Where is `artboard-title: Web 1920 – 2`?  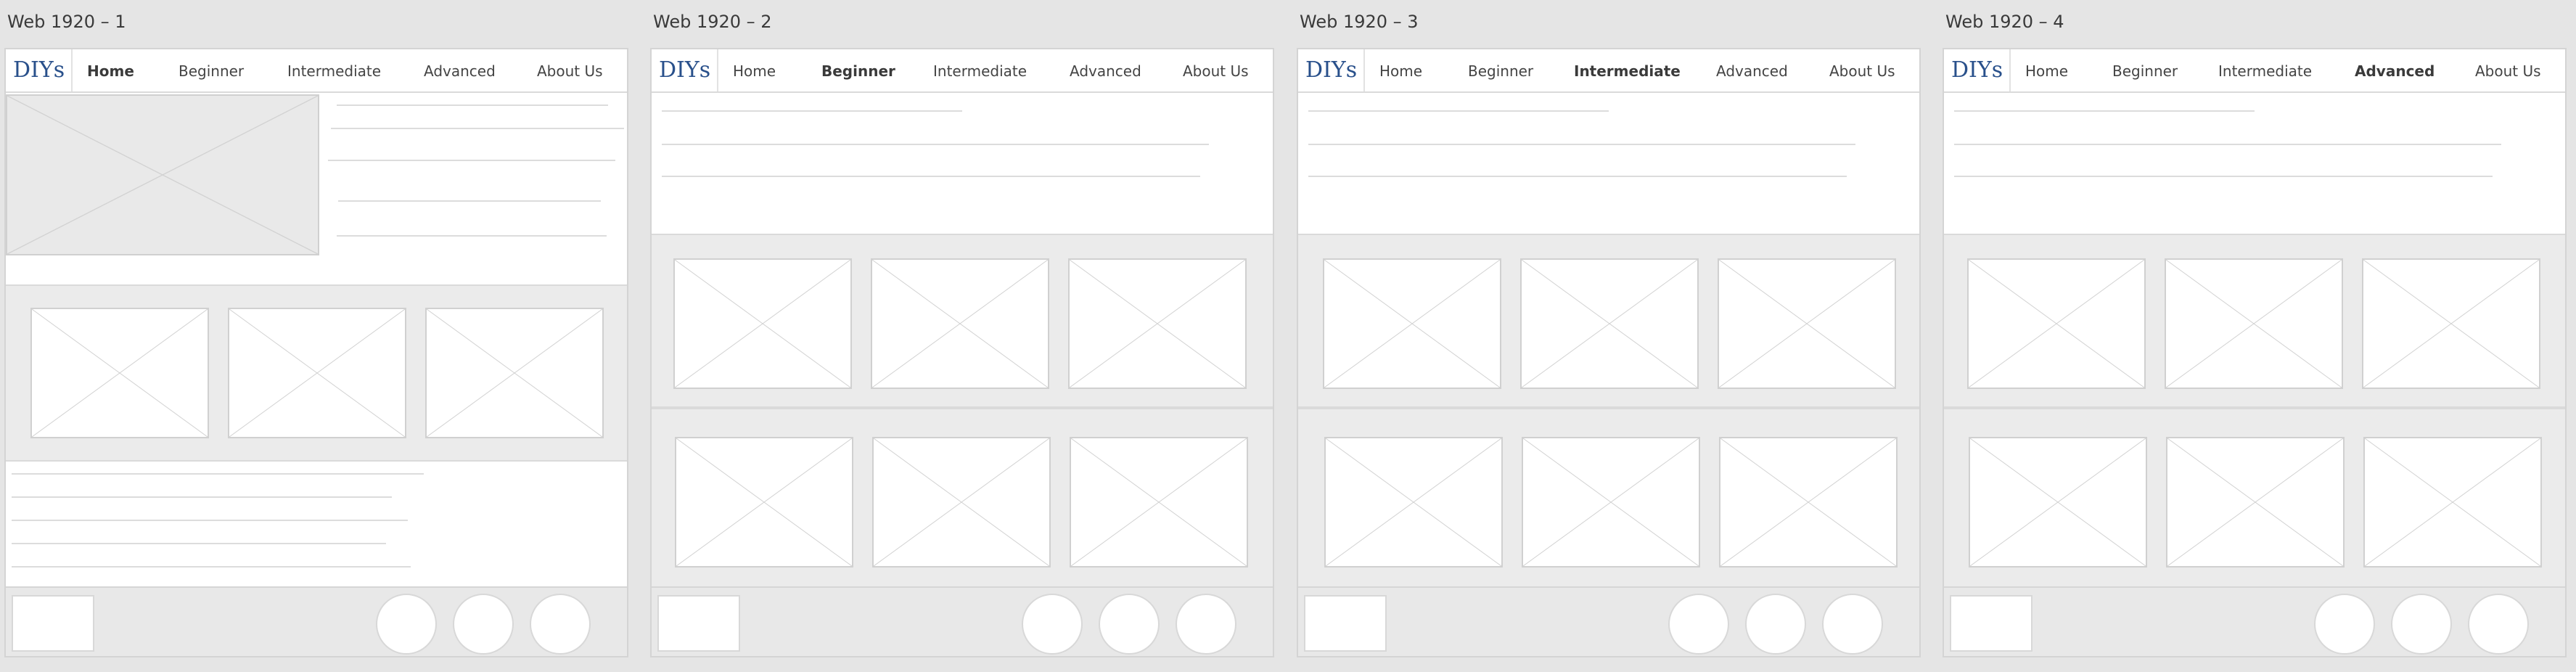 artboard-title: Web 1920 – 2 is located at coordinates (712, 22).